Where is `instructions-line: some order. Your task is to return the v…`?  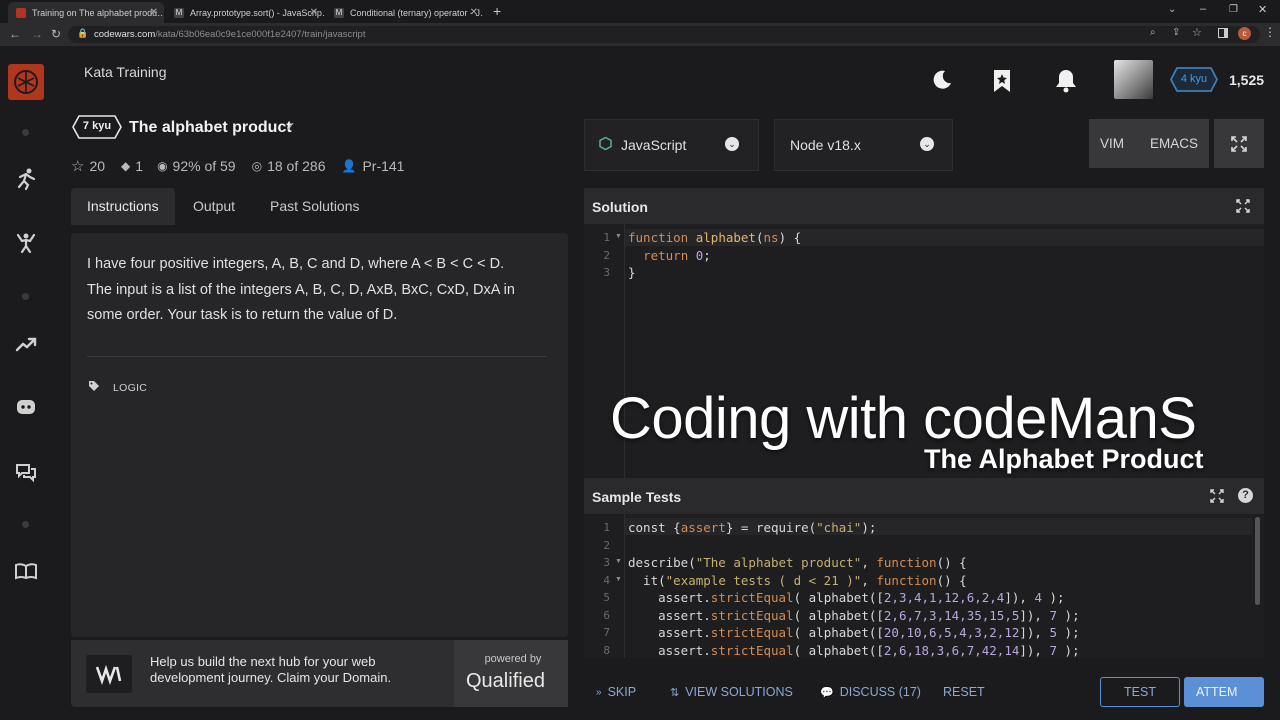 instructions-line: some order. Your task is to return the v… is located at coordinates (242, 315).